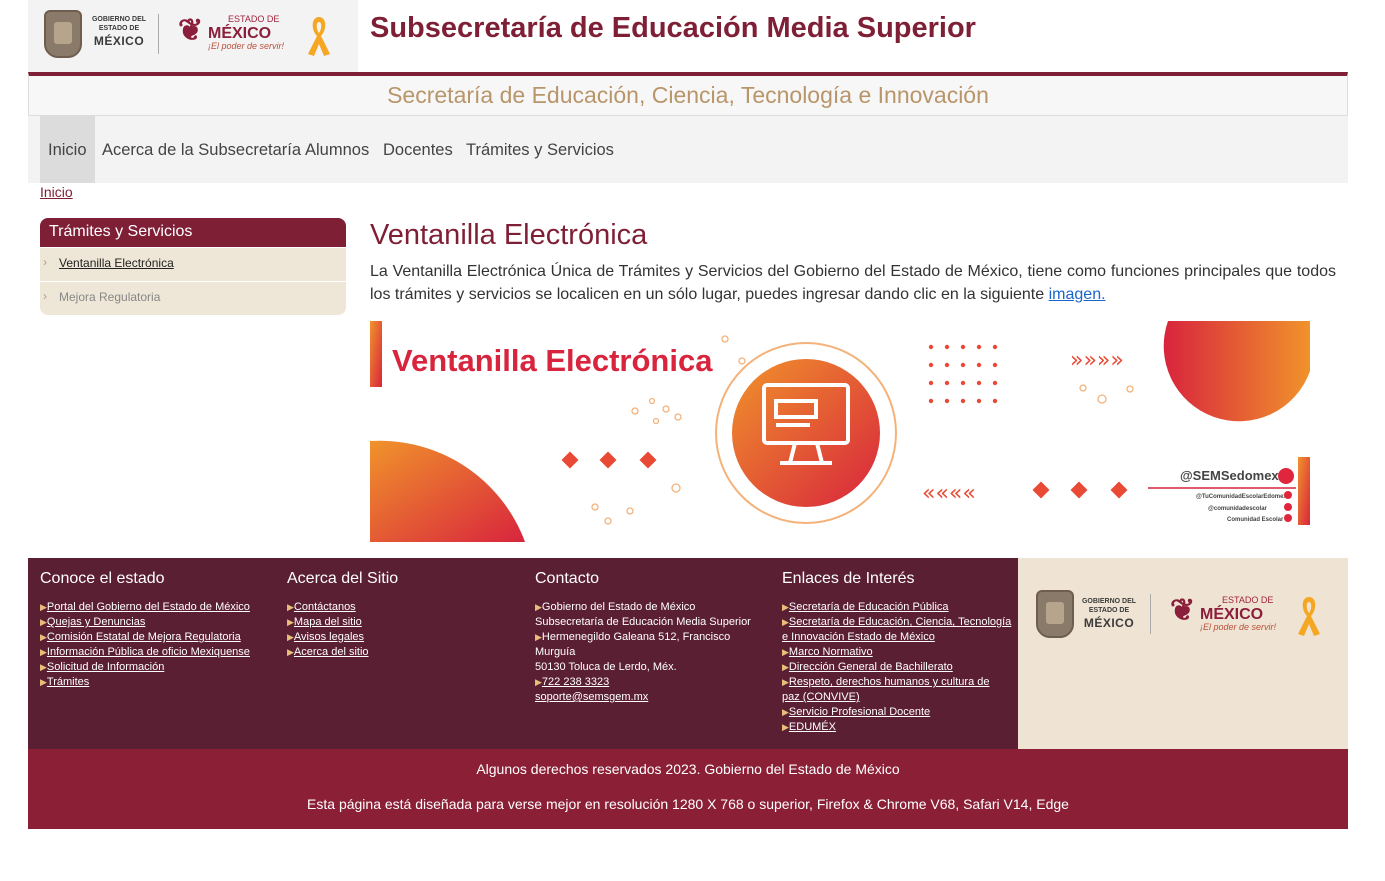 Image resolution: width=1385 pixels, height=881 pixels. What do you see at coordinates (1288, 518) in the screenshot?
I see `youtube-icon` at bounding box center [1288, 518].